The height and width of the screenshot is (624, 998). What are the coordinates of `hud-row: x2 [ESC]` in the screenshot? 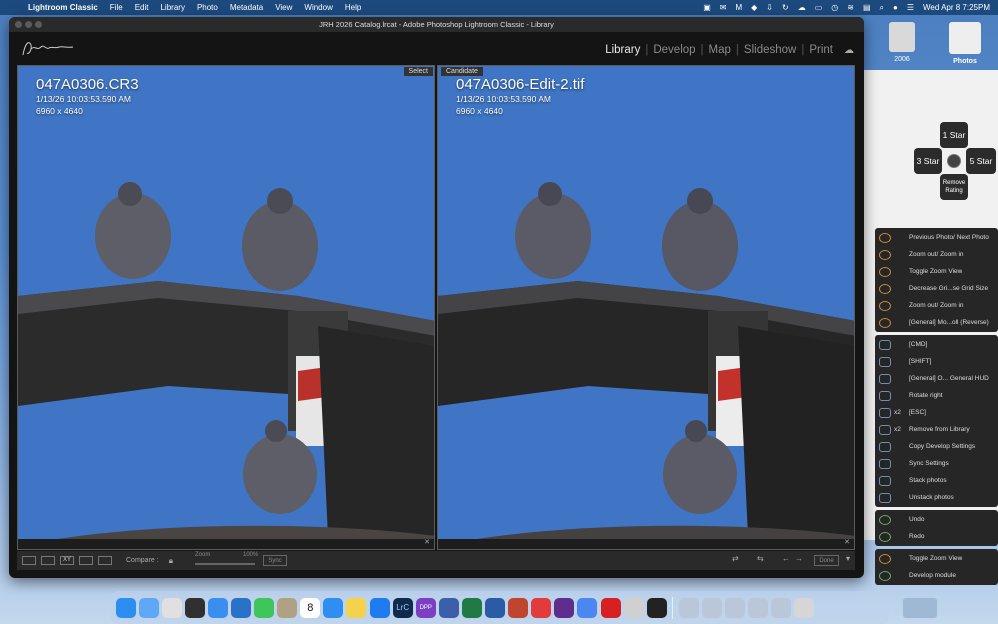 It's located at (936, 412).